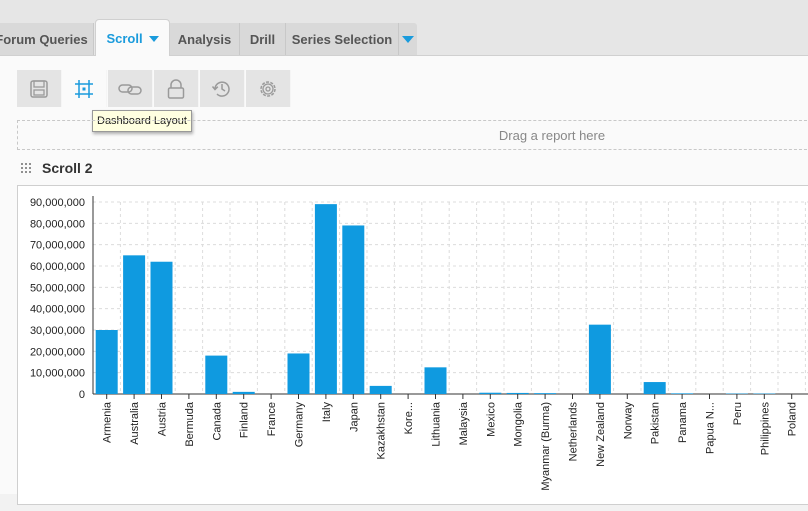  I want to click on layout-icon, so click(84, 89).